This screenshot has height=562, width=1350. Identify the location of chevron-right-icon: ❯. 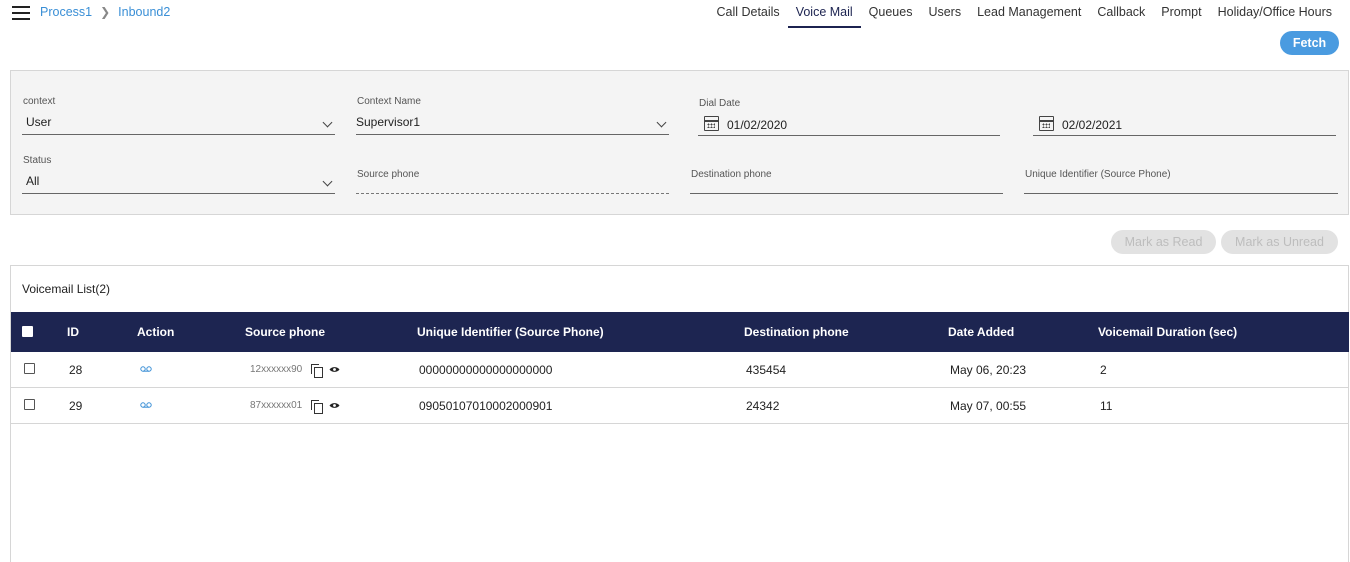
(105, 12).